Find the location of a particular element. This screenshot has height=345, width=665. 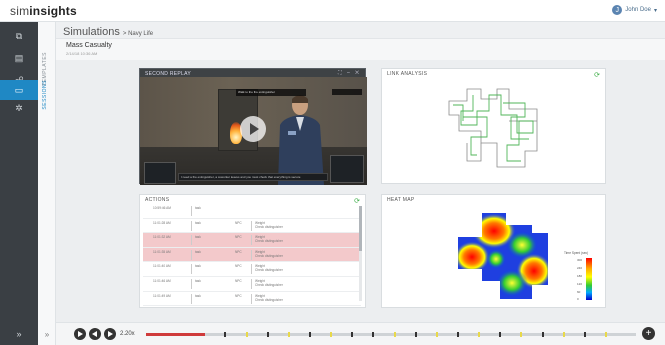

forward-button is located at coordinates (110, 334).